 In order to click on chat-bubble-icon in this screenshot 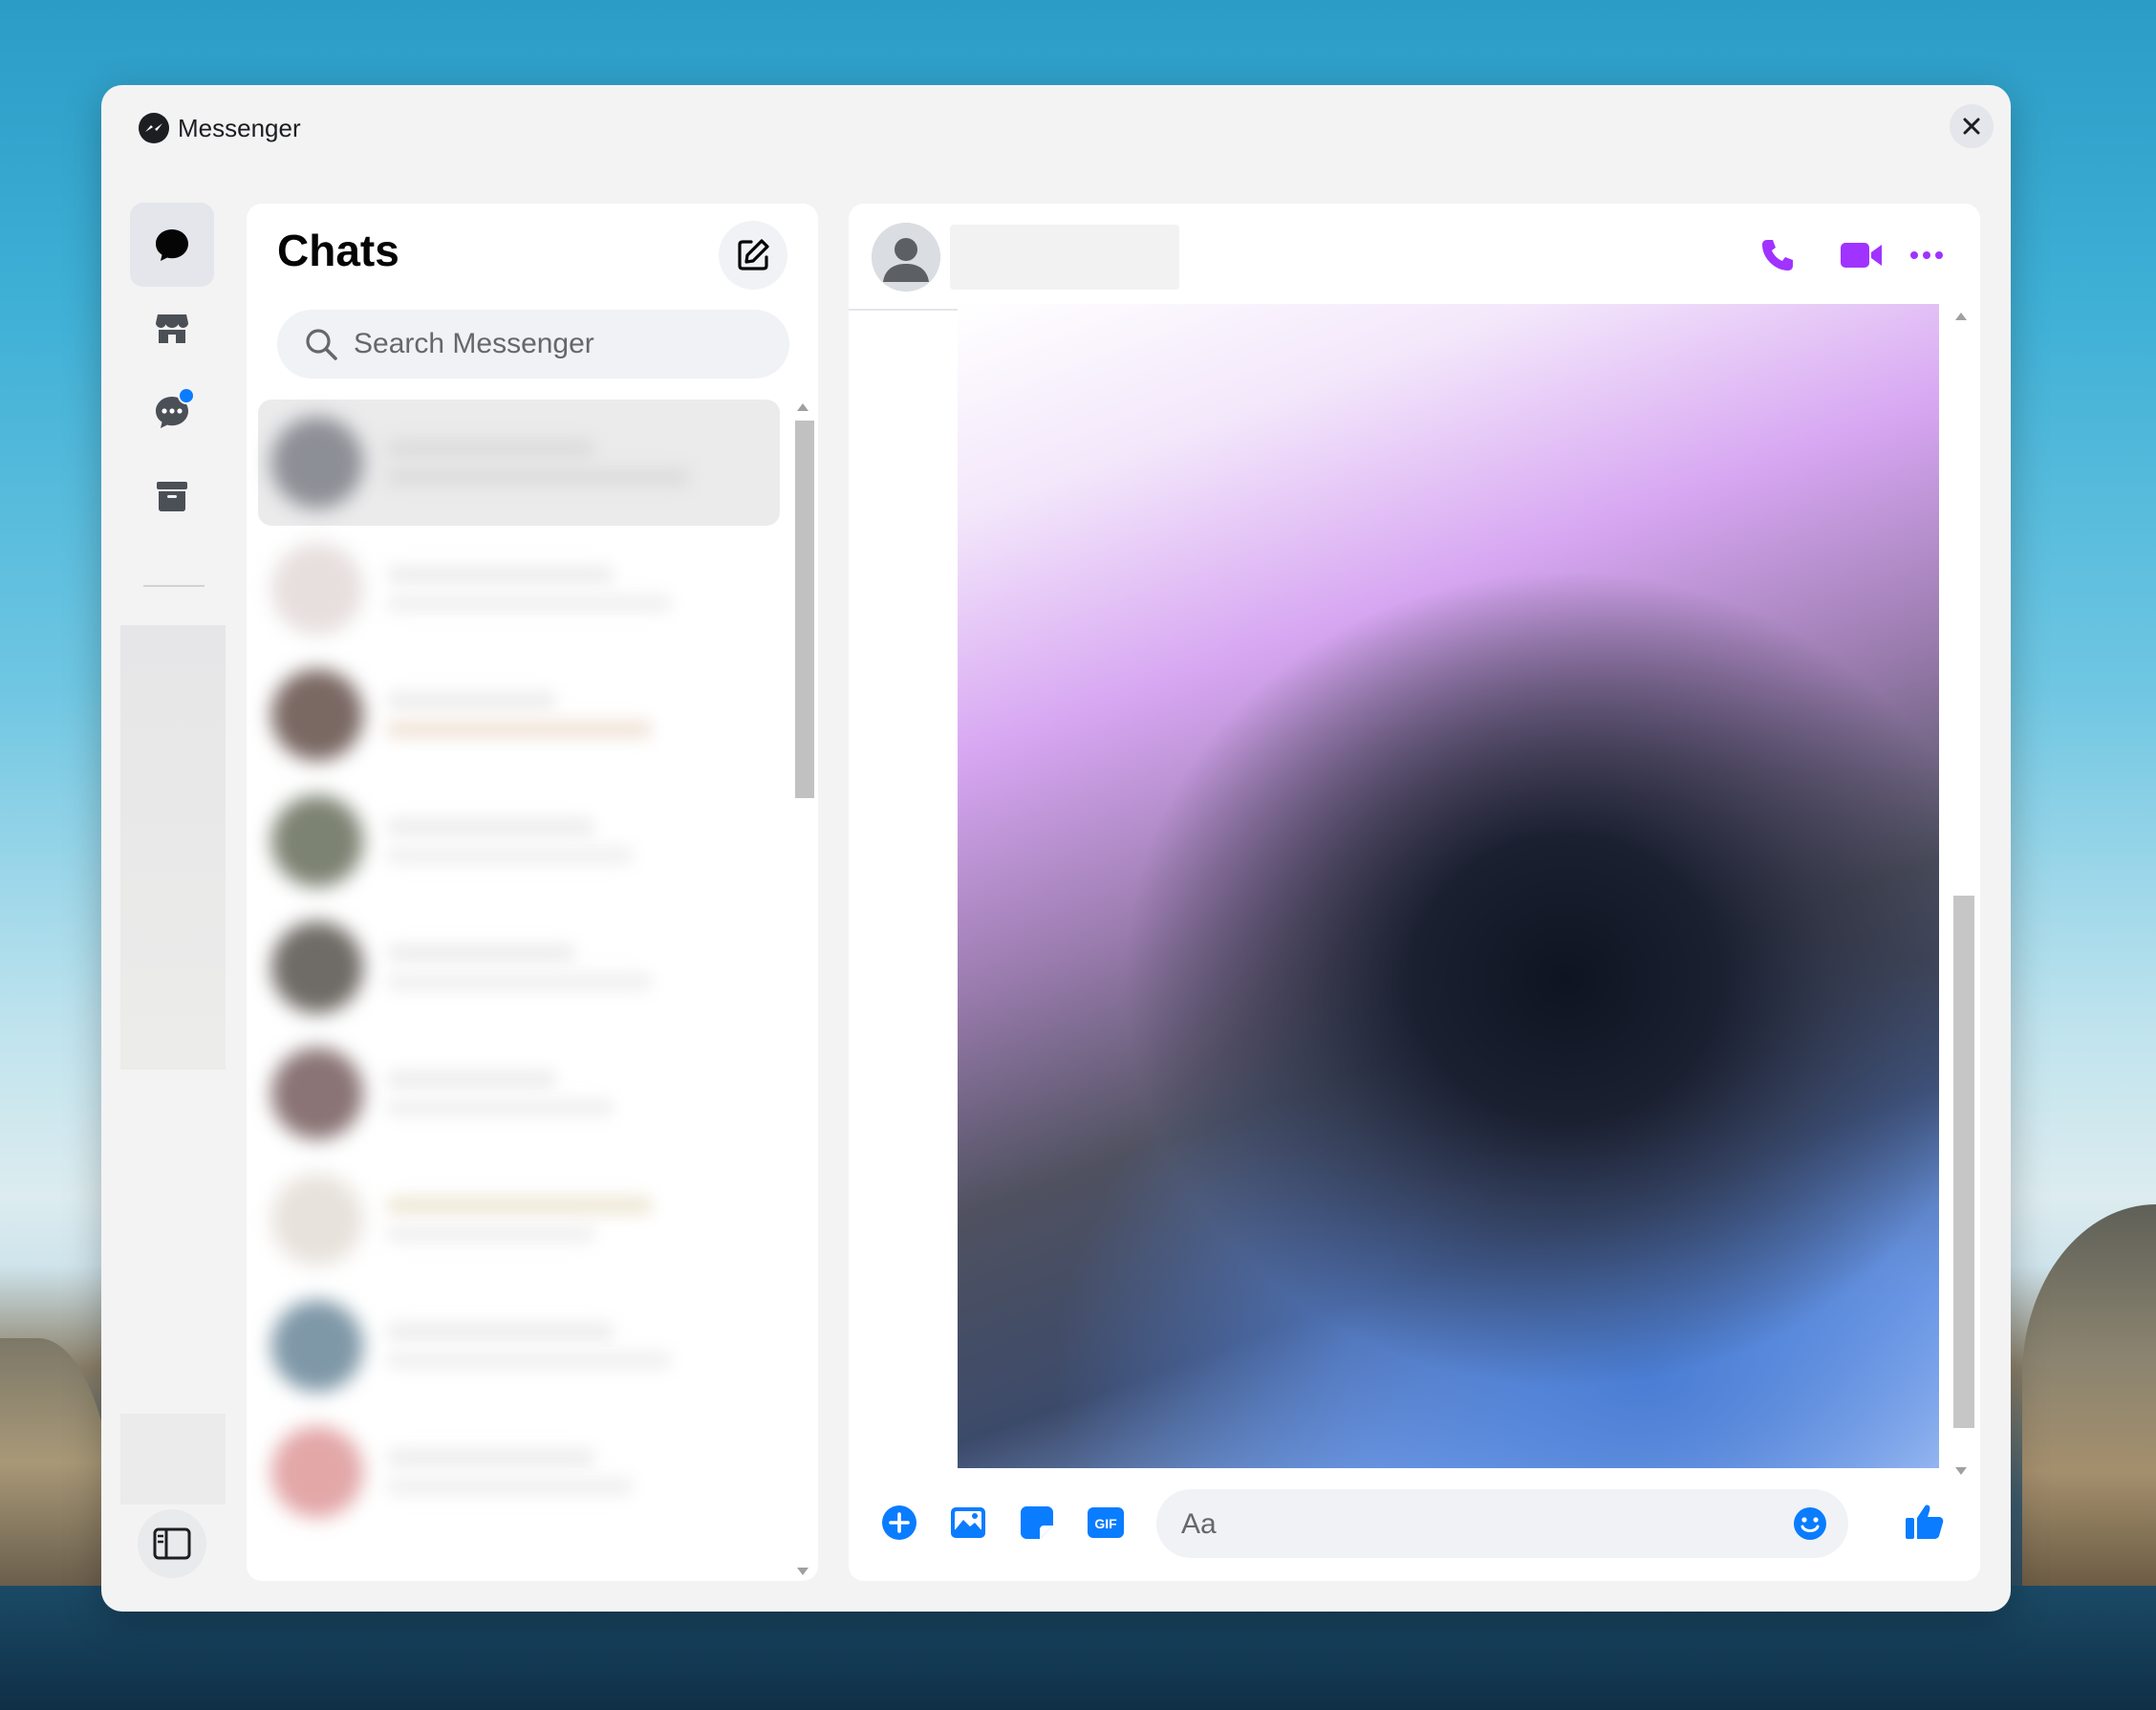, I will do `click(172, 245)`.